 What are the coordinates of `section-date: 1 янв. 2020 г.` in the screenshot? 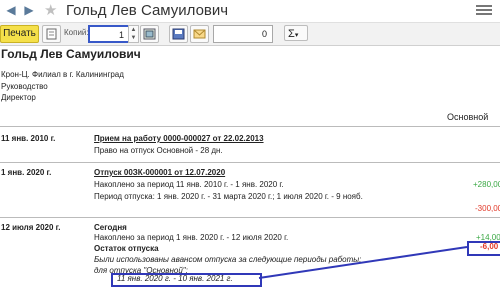 It's located at (26, 172).